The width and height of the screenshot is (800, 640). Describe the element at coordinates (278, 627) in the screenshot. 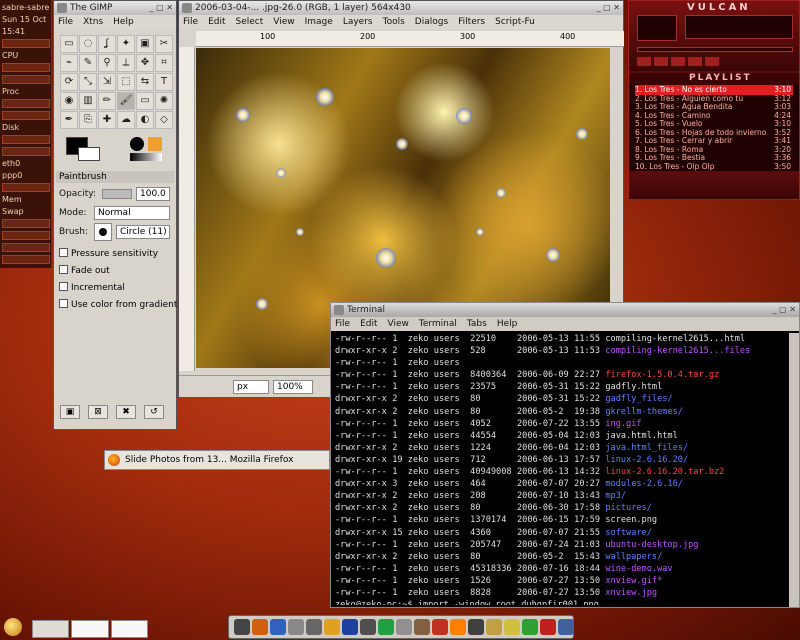

I see `globe-icon` at that location.